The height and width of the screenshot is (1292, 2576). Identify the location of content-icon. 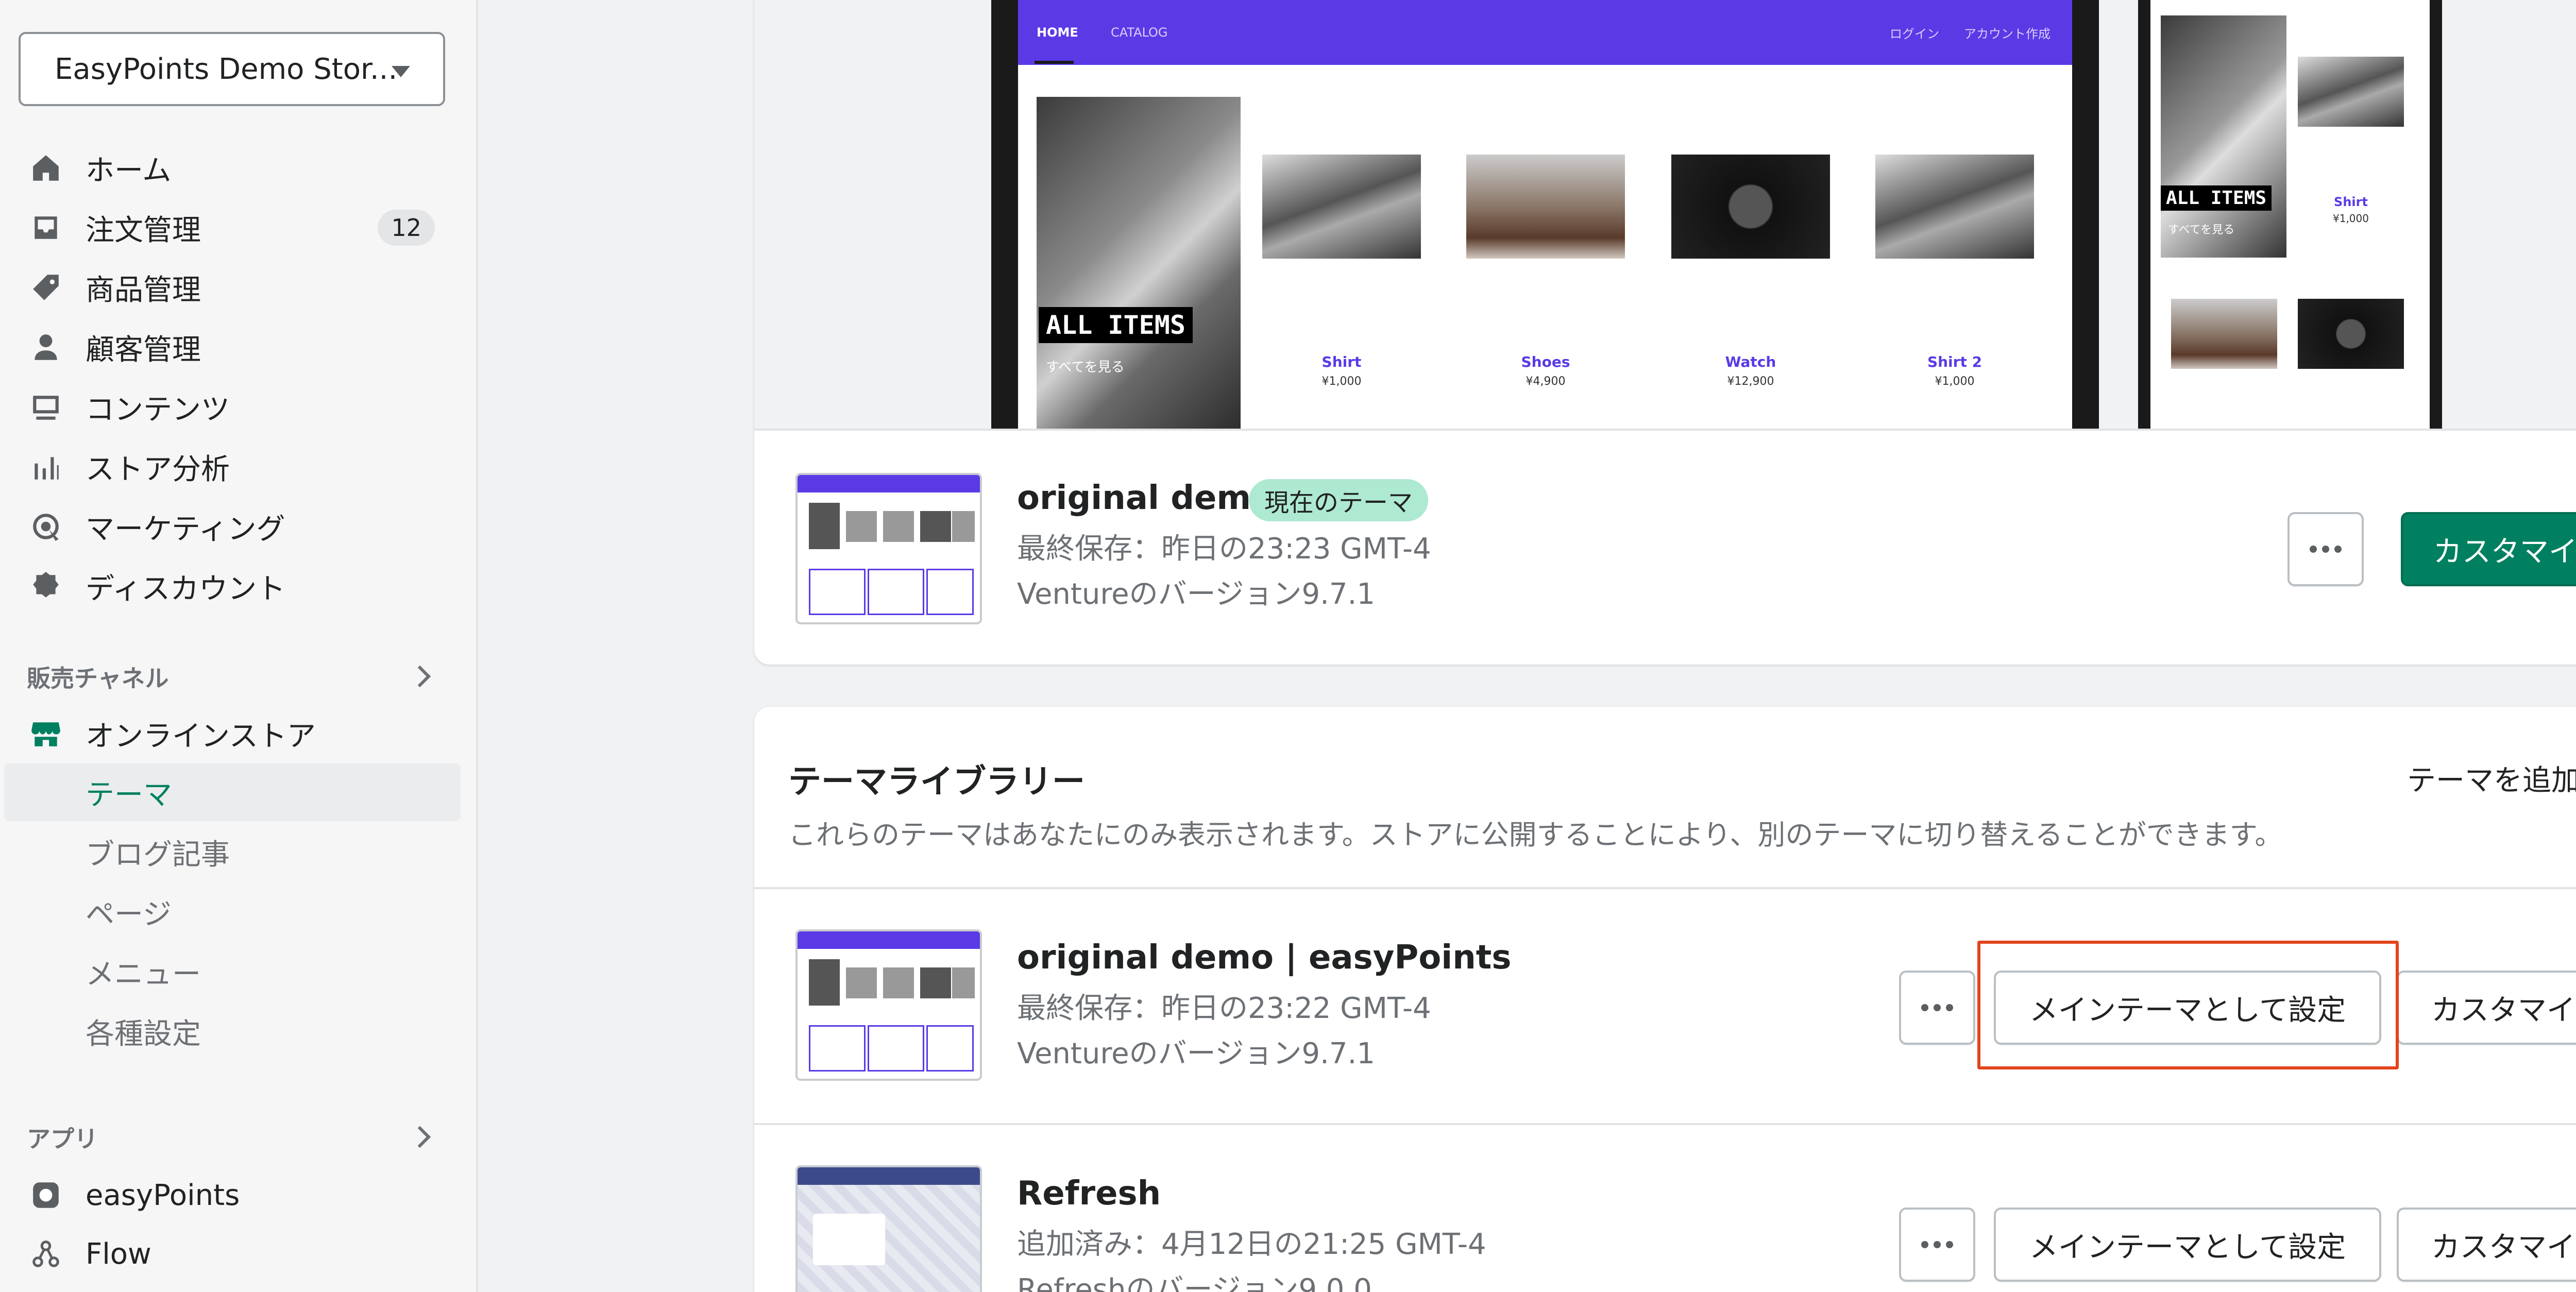
(46, 407).